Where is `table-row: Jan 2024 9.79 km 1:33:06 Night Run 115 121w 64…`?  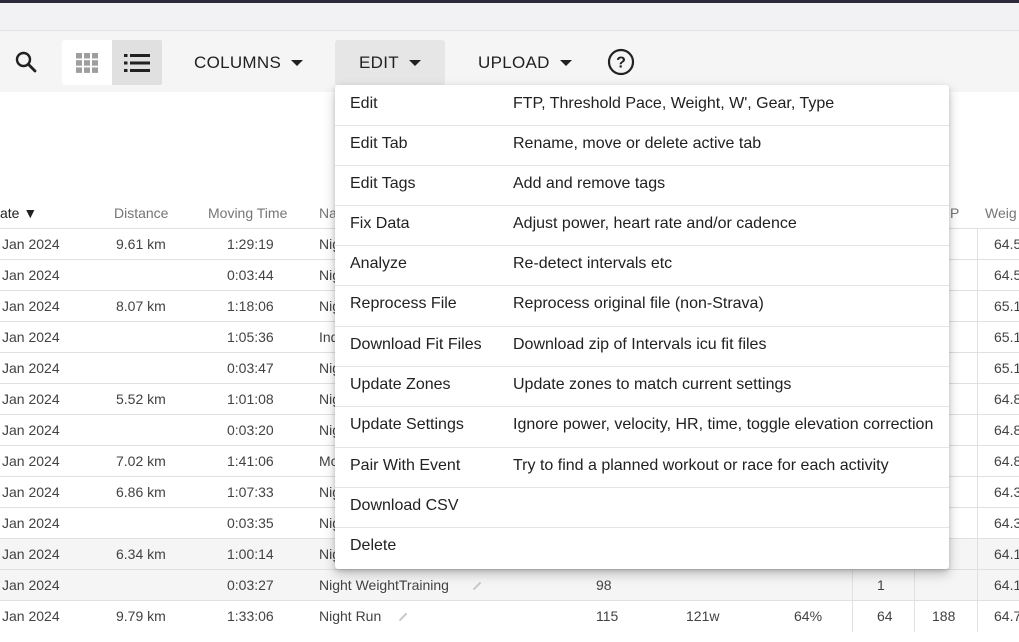
table-row: Jan 2024 9.79 km 1:33:06 Night Run 115 121w 64… is located at coordinates (509, 616).